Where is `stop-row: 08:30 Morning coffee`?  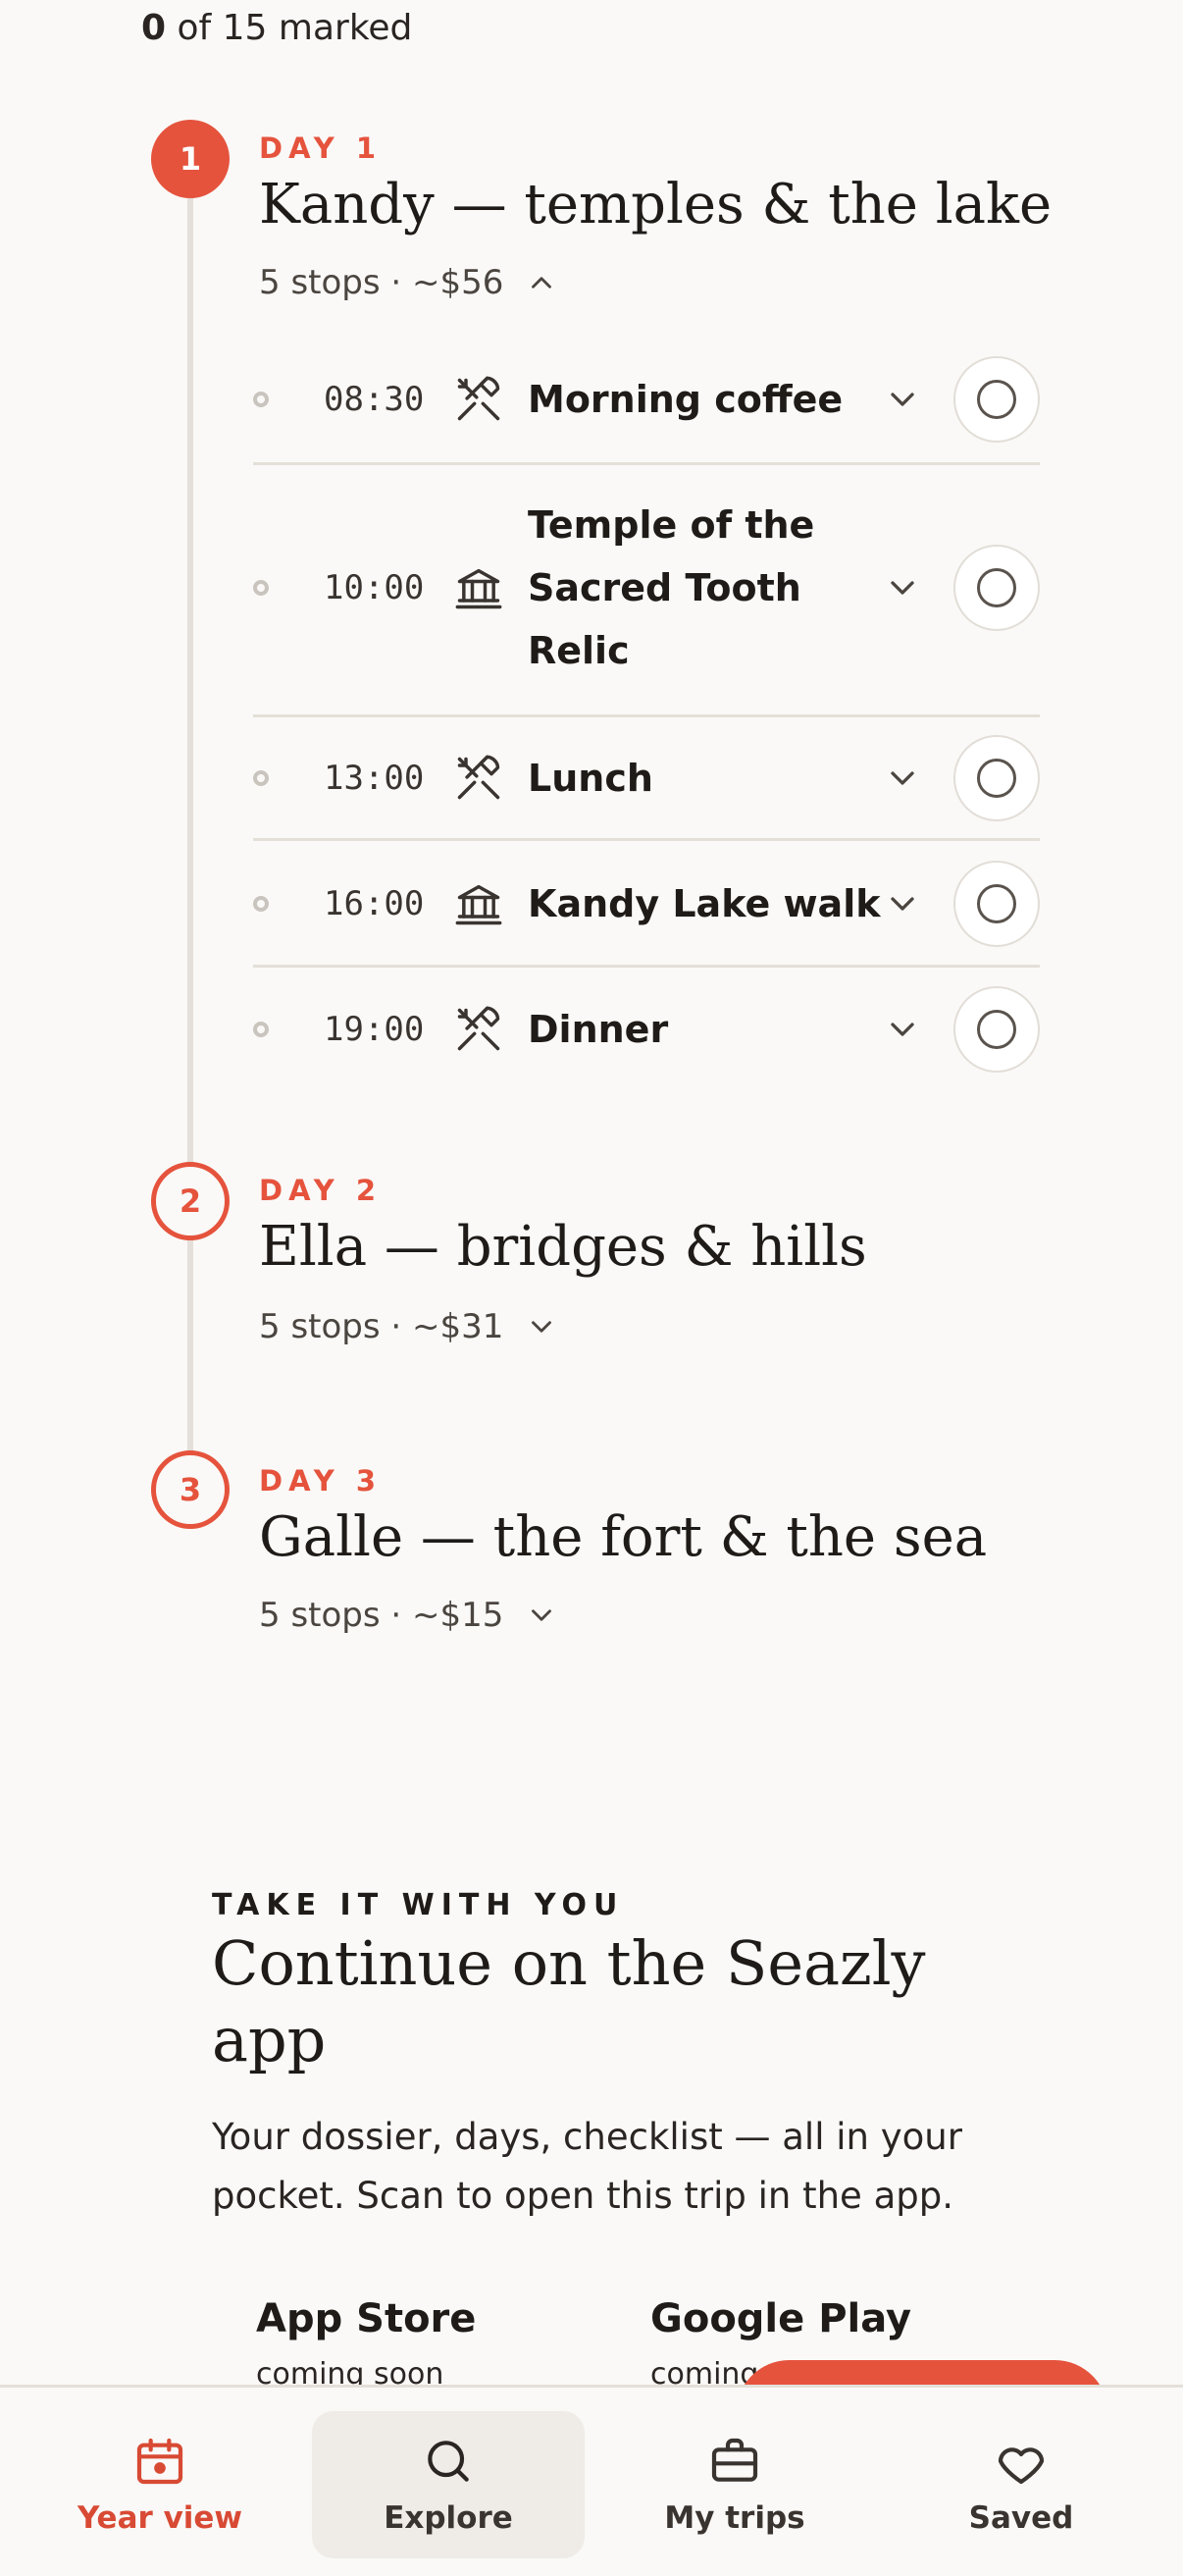
stop-row: 08:30 Morning coffee is located at coordinates (646, 399).